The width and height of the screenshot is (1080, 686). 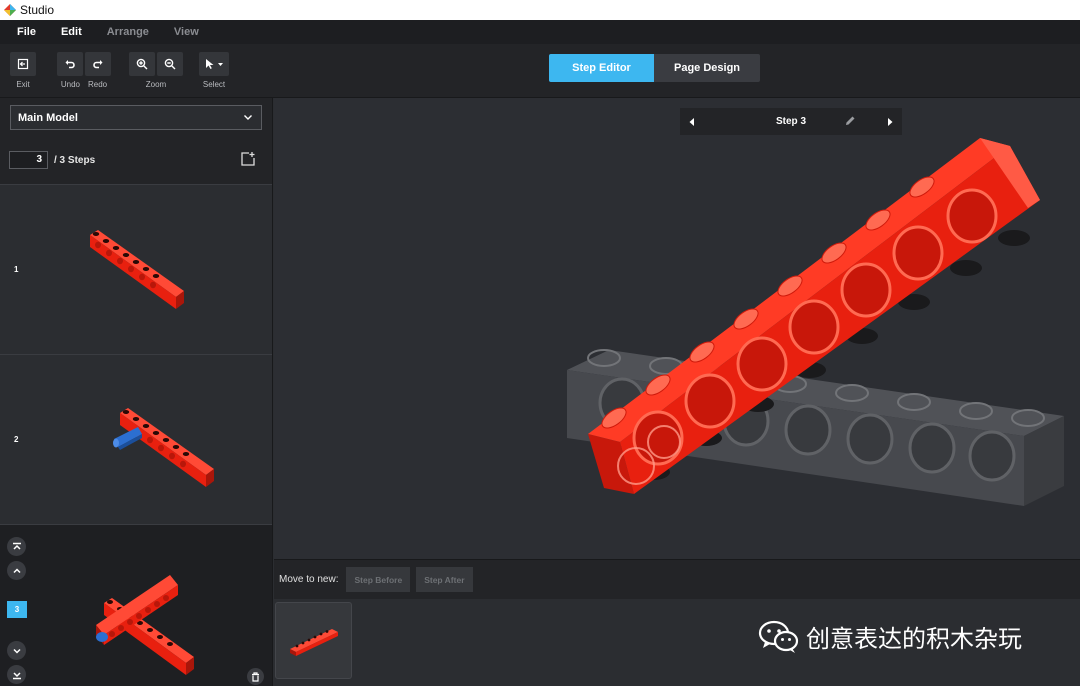 I want to click on zoom-label: Zoom, so click(x=156, y=84).